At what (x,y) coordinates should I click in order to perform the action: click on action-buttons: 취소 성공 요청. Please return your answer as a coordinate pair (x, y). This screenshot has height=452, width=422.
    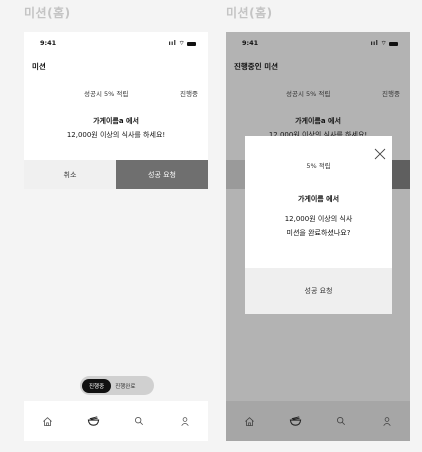
    Looking at the image, I should click on (116, 174).